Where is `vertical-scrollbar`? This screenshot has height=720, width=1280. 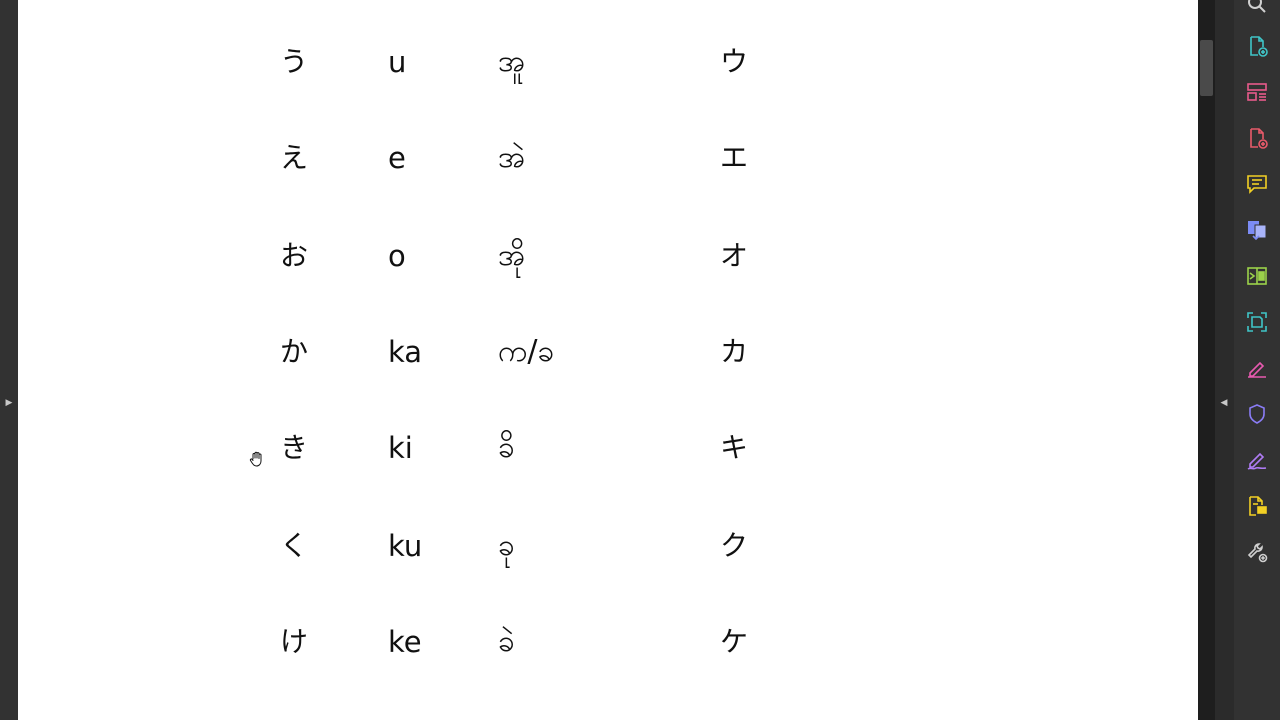 vertical-scrollbar is located at coordinates (1206, 360).